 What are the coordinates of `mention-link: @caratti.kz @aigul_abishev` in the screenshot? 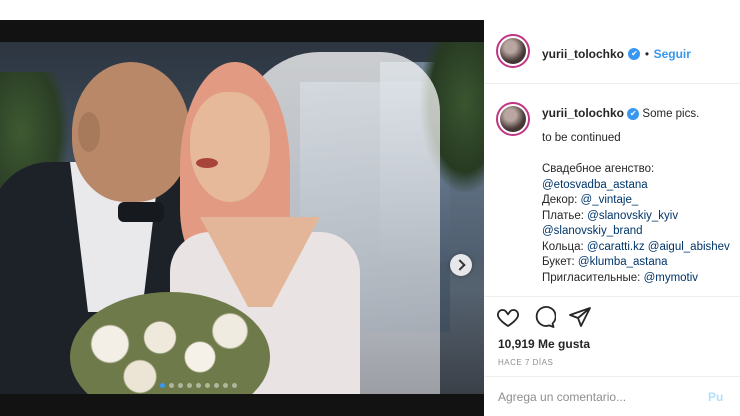 It's located at (658, 247).